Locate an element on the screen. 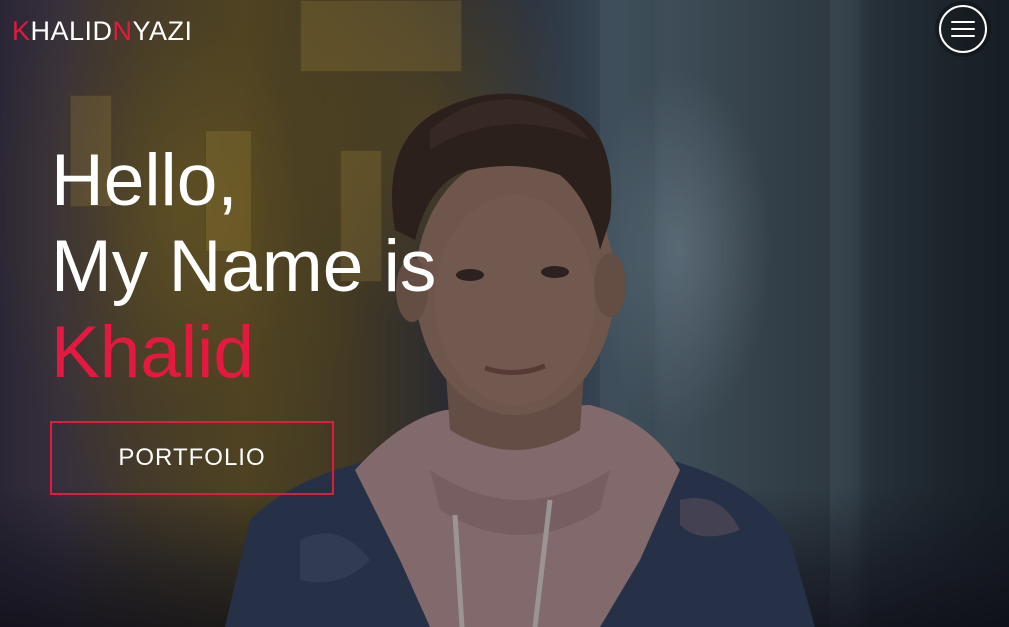 Image resolution: width=1009 pixels, height=627 pixels. menu-button is located at coordinates (963, 29).